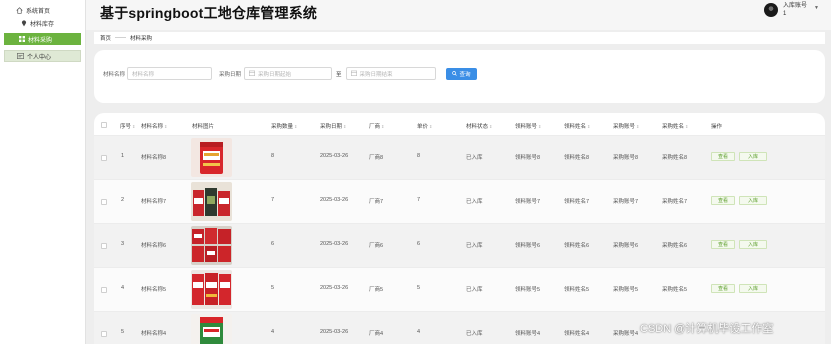 The height and width of the screenshot is (344, 831). What do you see at coordinates (105, 38) in the screenshot?
I see `breadcrumb-home: 首页` at bounding box center [105, 38].